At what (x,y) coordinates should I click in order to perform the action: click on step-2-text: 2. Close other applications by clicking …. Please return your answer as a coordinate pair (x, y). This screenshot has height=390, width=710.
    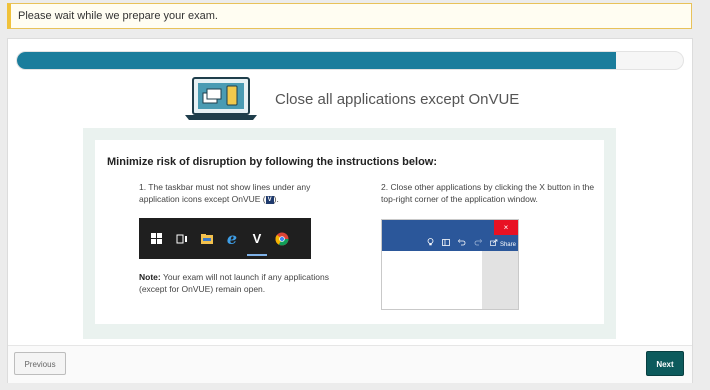
    Looking at the image, I should click on (488, 193).